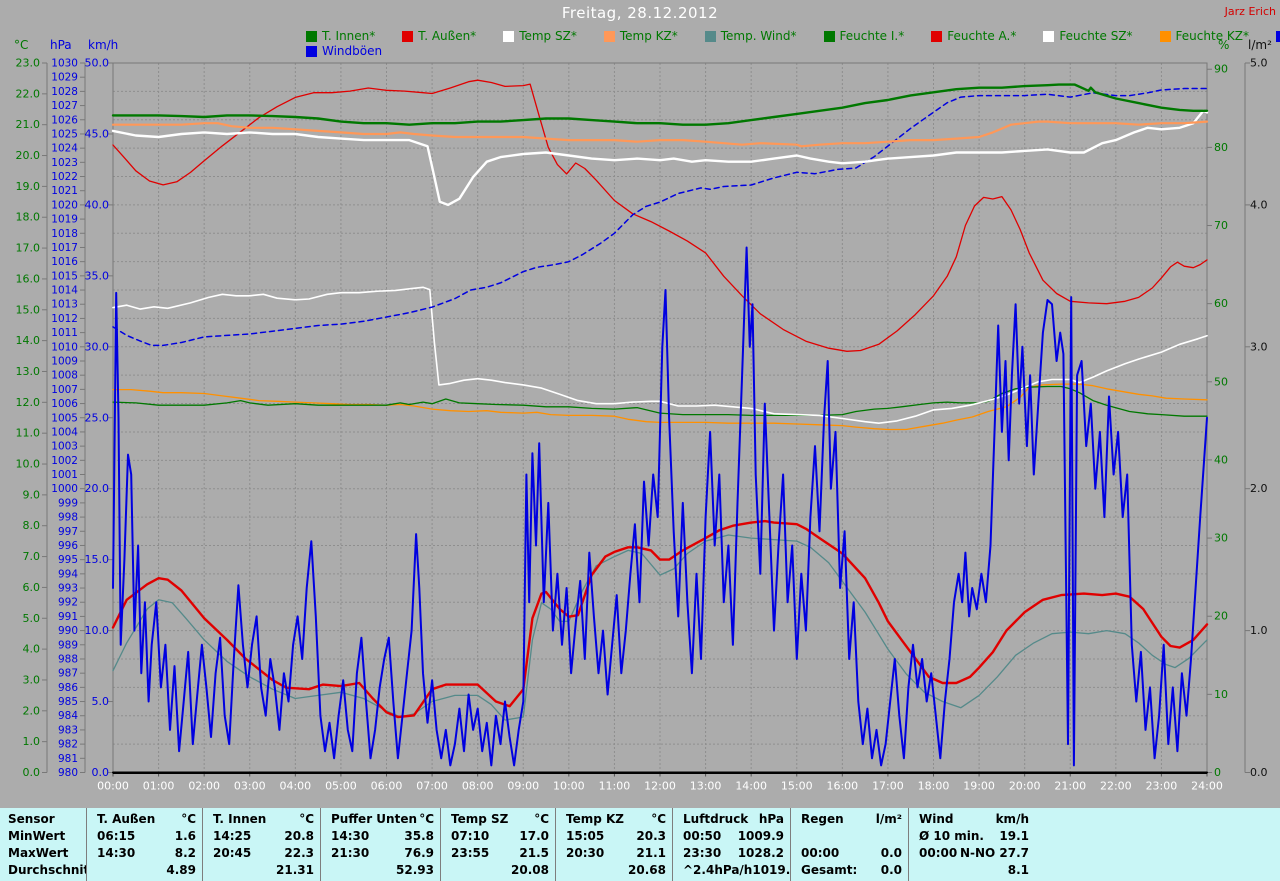 This screenshot has height=881, width=1280. Describe the element at coordinates (934, 786) in the screenshot. I see `x-axis-label: 18:00` at that location.